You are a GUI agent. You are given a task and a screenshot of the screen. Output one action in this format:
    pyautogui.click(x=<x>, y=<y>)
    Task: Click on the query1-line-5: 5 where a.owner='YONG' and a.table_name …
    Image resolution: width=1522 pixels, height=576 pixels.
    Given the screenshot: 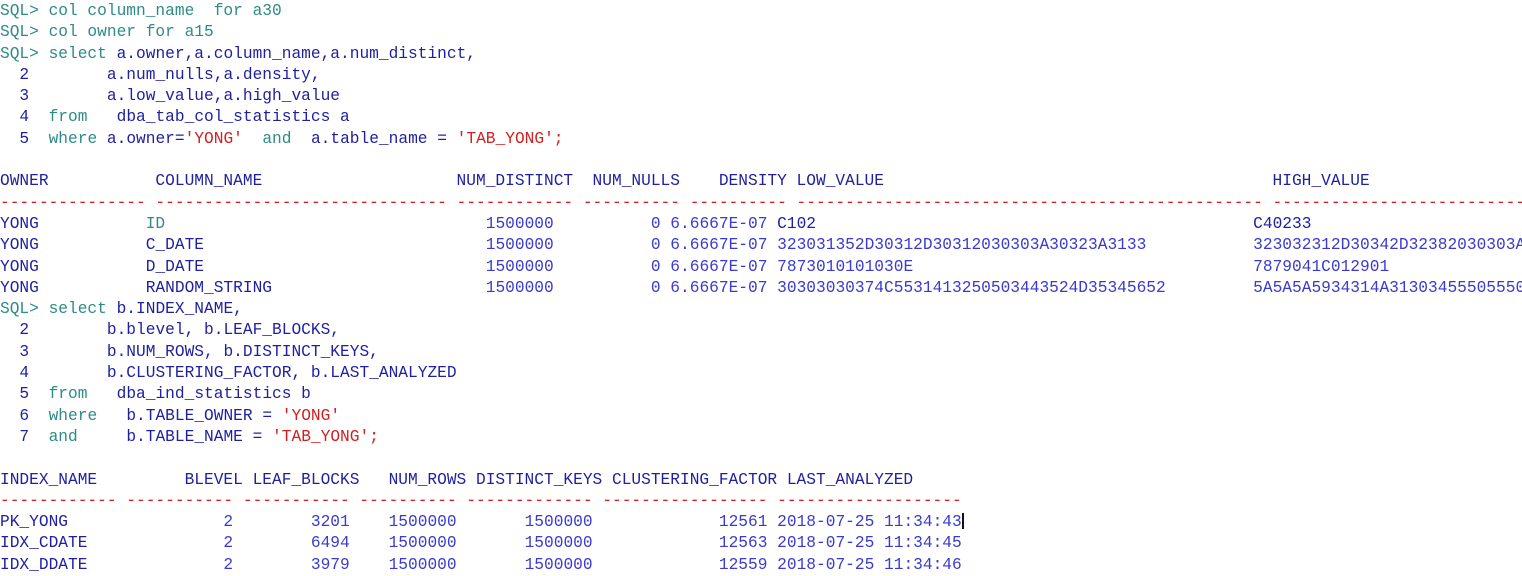 What is the action you would take?
    pyautogui.click(x=761, y=139)
    